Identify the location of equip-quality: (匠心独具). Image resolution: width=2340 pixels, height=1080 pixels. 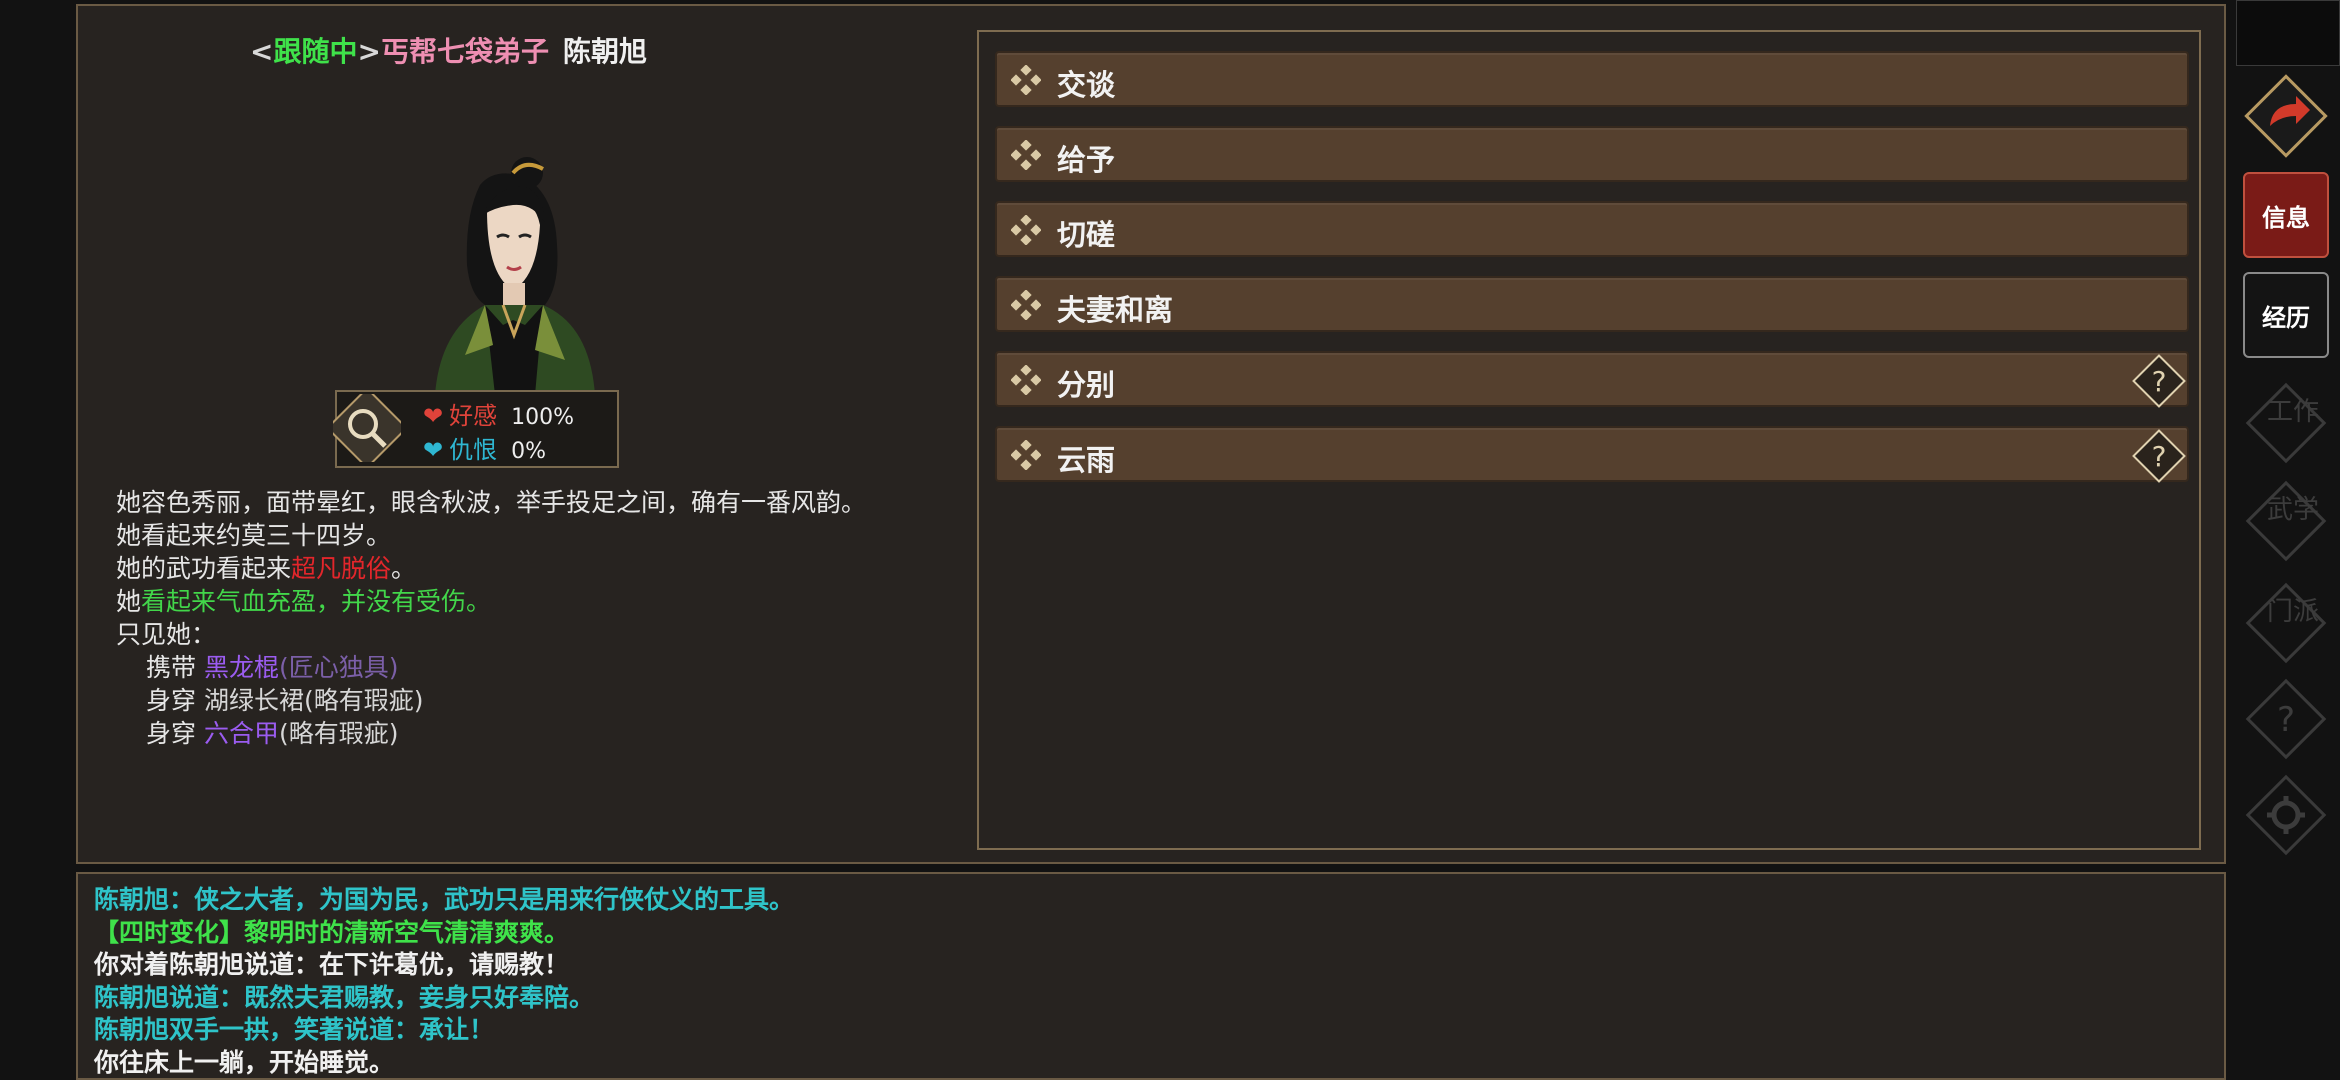
(338, 667).